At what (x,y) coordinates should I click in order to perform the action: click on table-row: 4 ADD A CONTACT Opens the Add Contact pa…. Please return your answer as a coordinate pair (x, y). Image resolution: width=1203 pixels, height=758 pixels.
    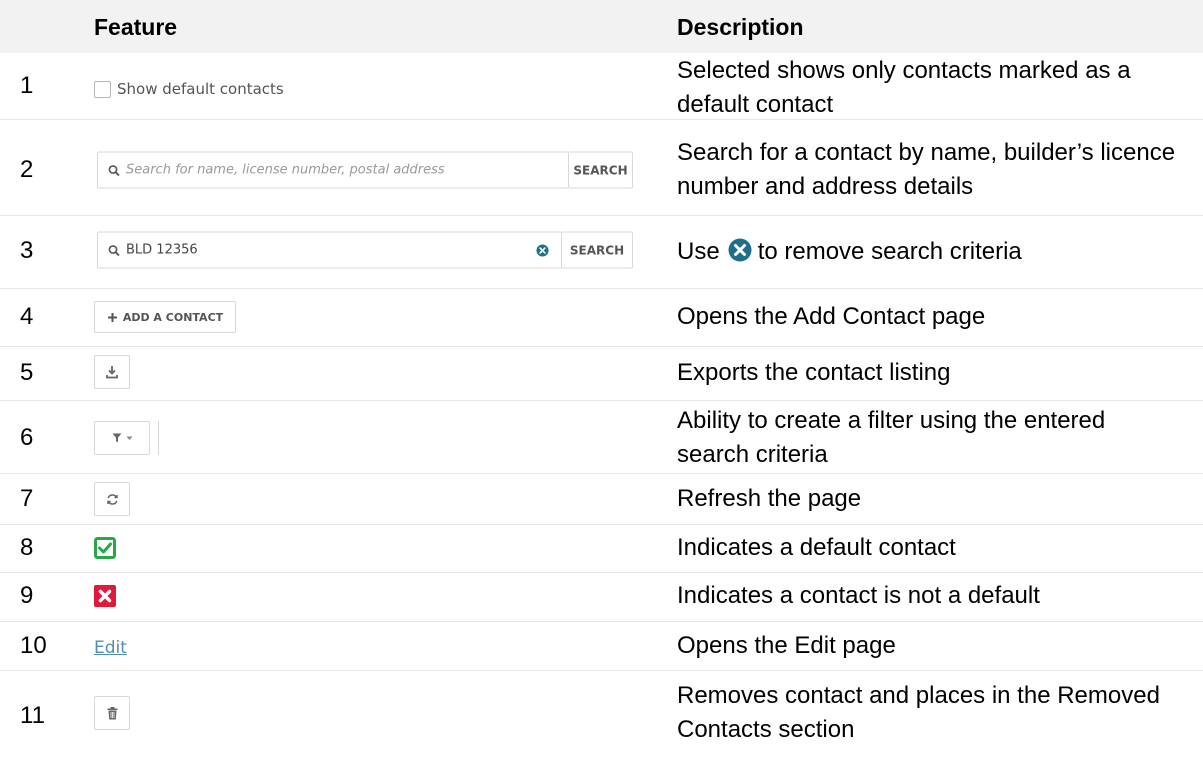
    Looking at the image, I should click on (601, 318).